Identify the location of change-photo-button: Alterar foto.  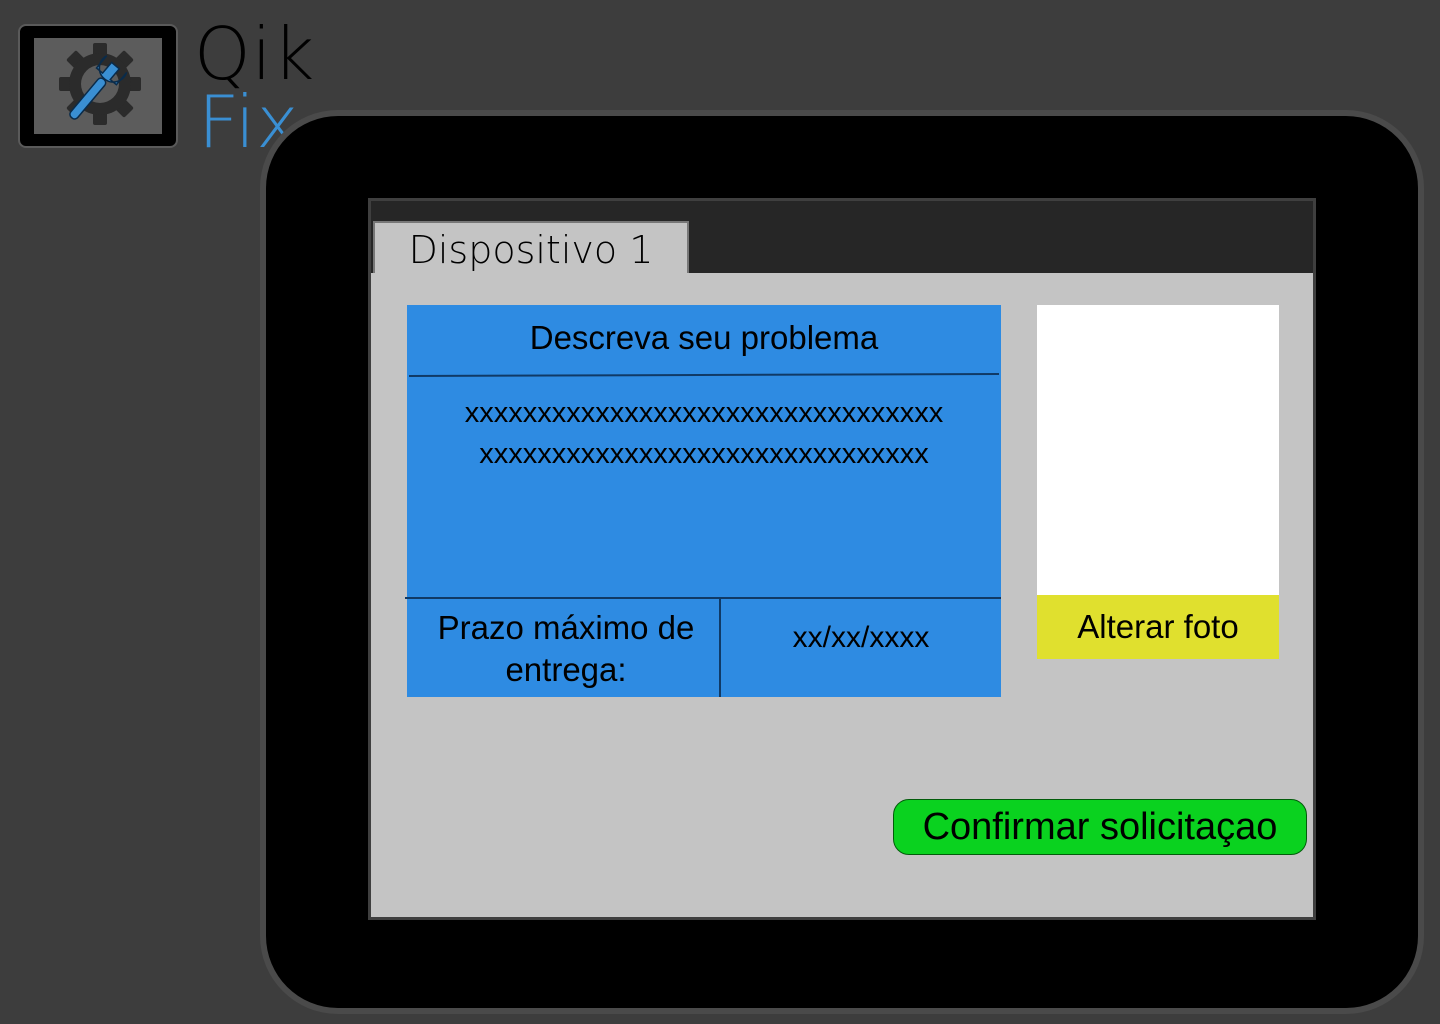
(1158, 627).